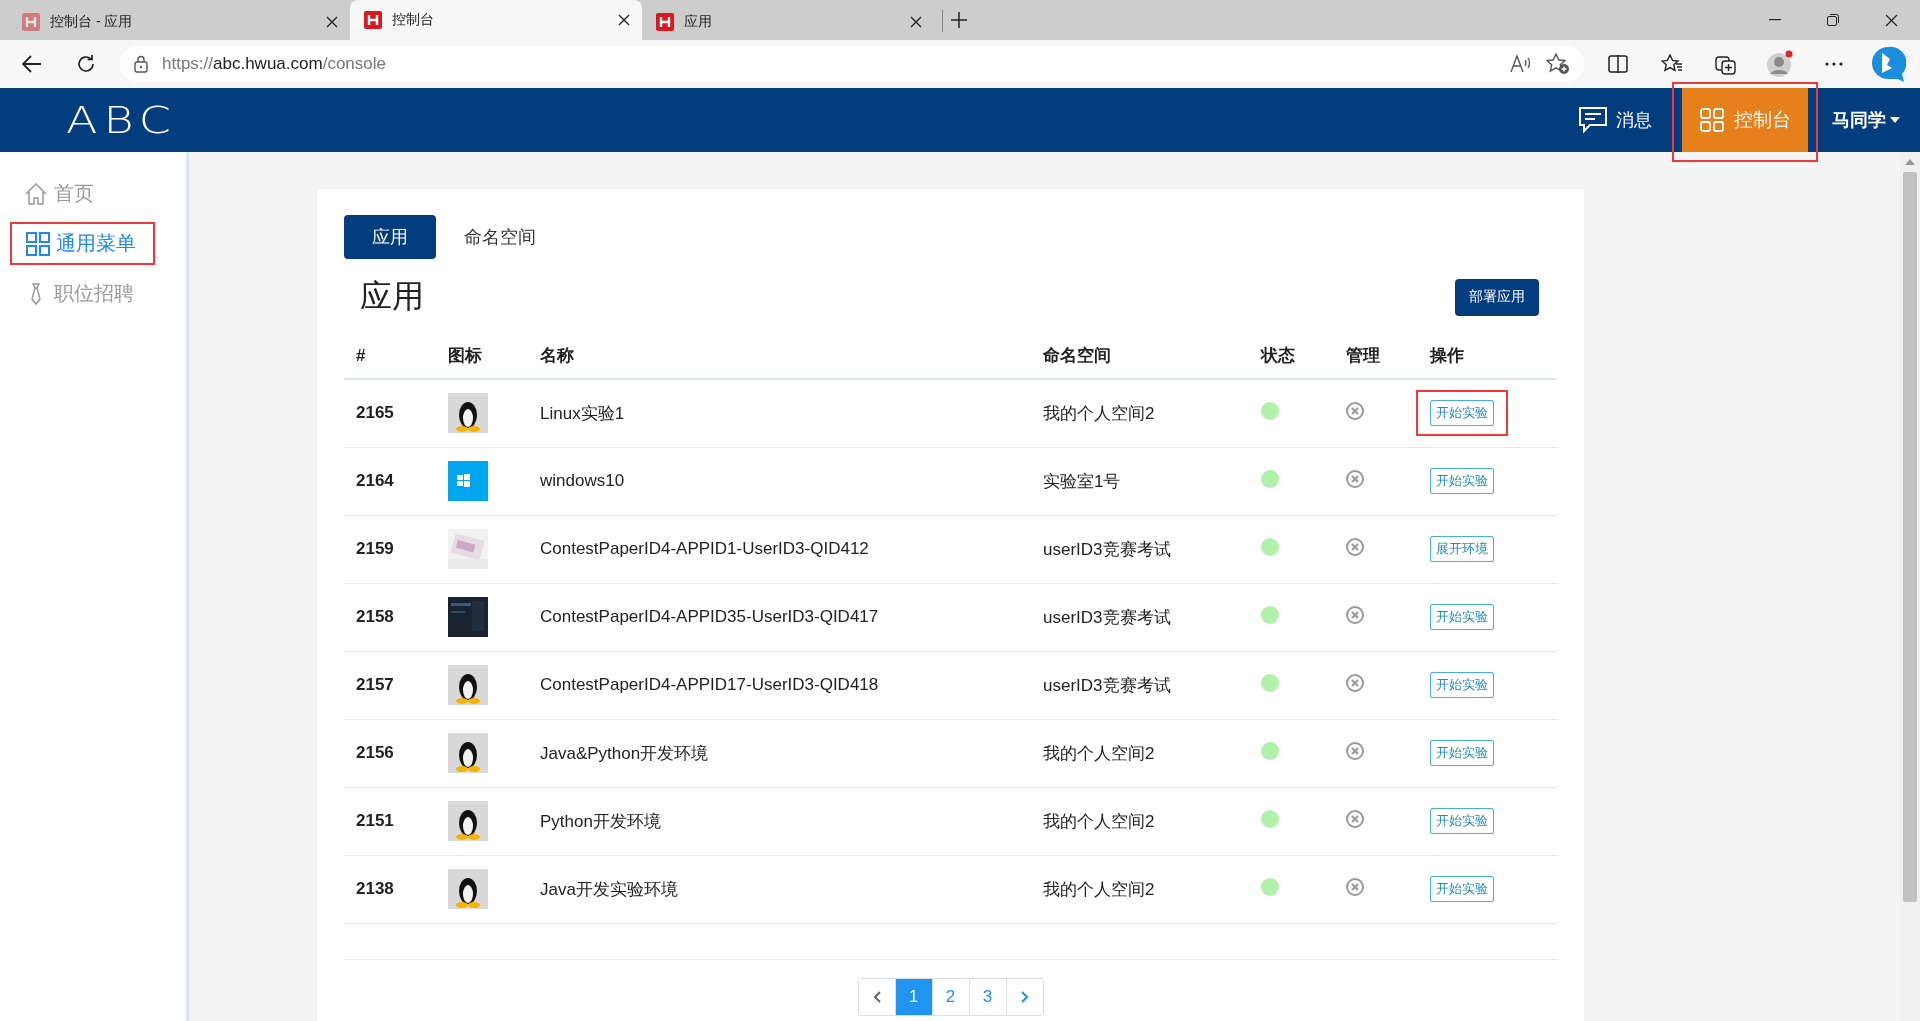 The width and height of the screenshot is (1920, 1021). I want to click on lock-icon, so click(141, 64).